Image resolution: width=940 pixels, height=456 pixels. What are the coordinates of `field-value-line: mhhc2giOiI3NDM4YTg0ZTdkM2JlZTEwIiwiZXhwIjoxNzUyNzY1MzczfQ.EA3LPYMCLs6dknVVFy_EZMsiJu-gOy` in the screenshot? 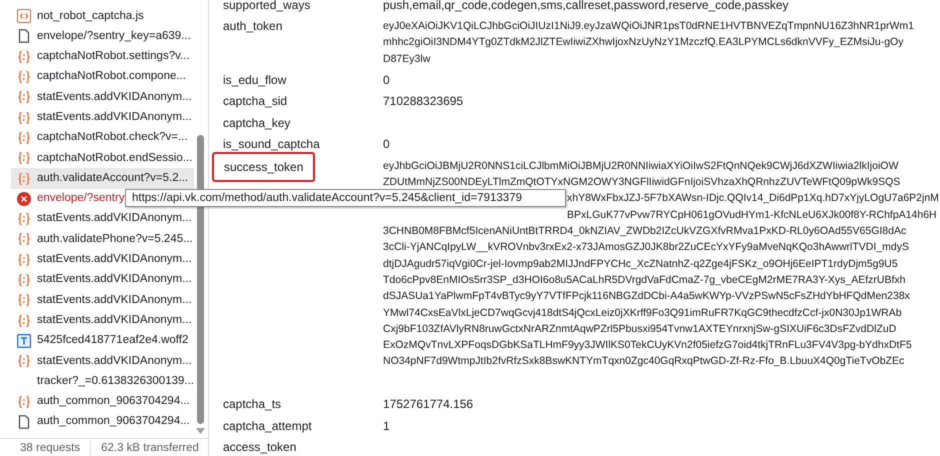 It's located at (643, 42).